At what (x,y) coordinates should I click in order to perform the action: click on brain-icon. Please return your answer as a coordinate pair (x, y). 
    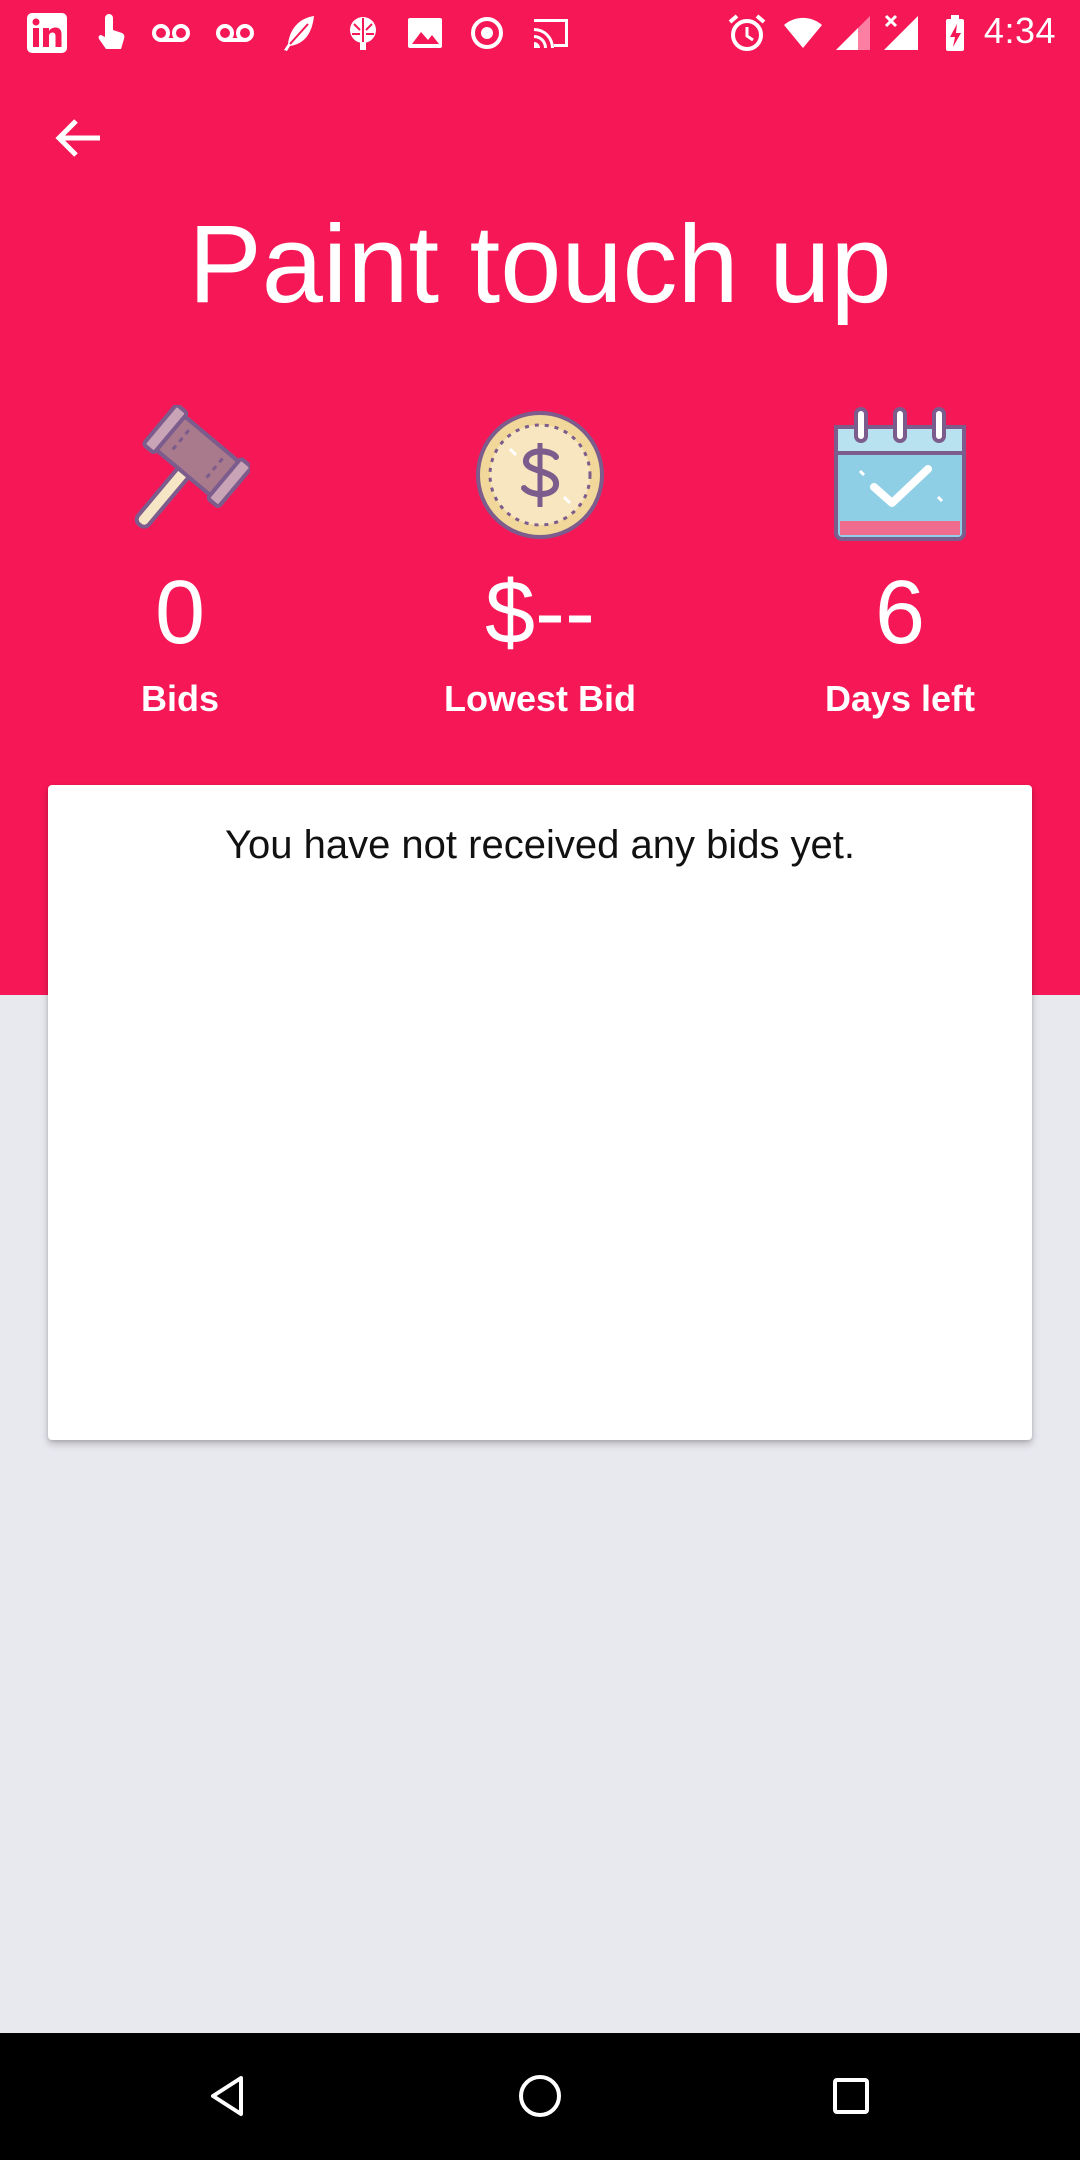
    Looking at the image, I should click on (363, 33).